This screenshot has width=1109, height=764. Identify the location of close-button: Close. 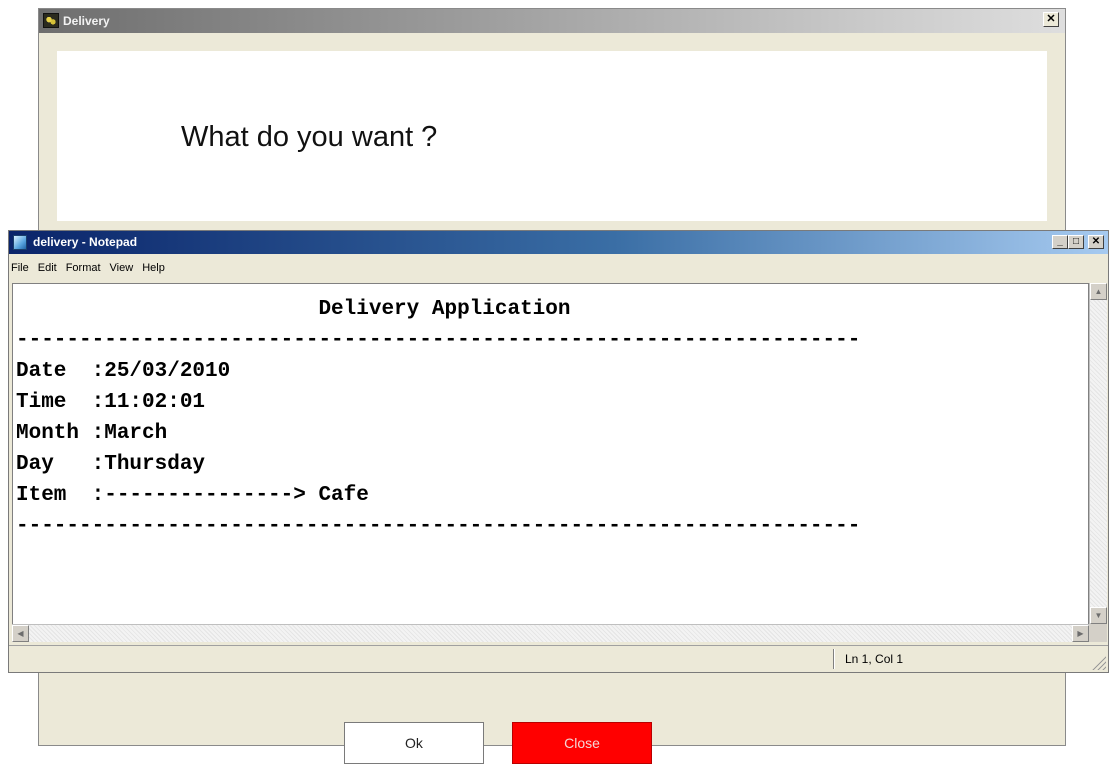
(582, 743).